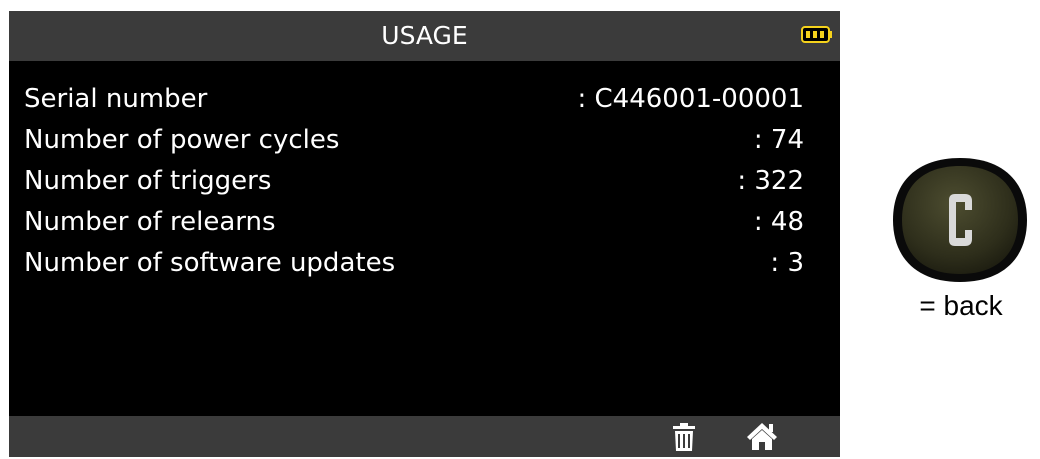  I want to click on back-caption: = back, so click(961, 305).